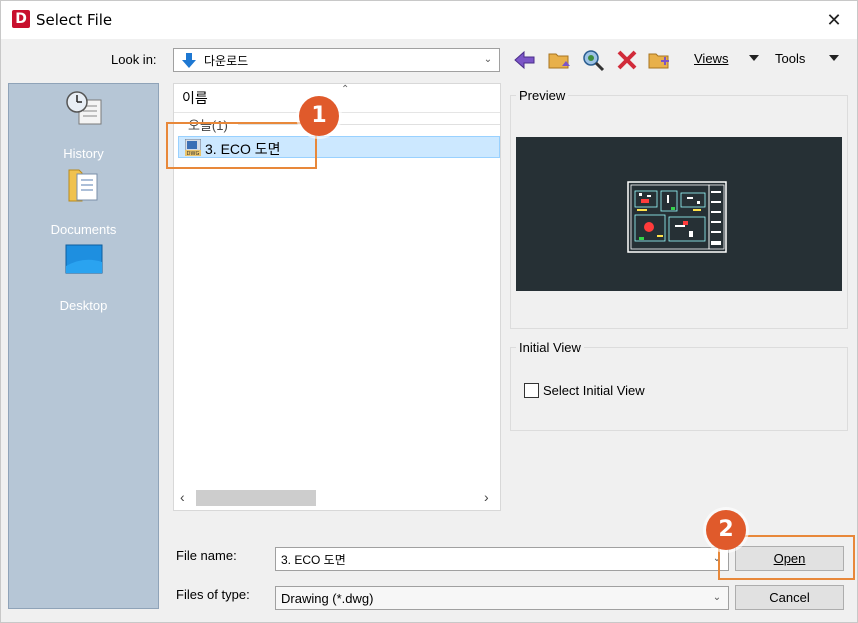 Image resolution: width=858 pixels, height=623 pixels. I want to click on search-web-icon, so click(593, 60).